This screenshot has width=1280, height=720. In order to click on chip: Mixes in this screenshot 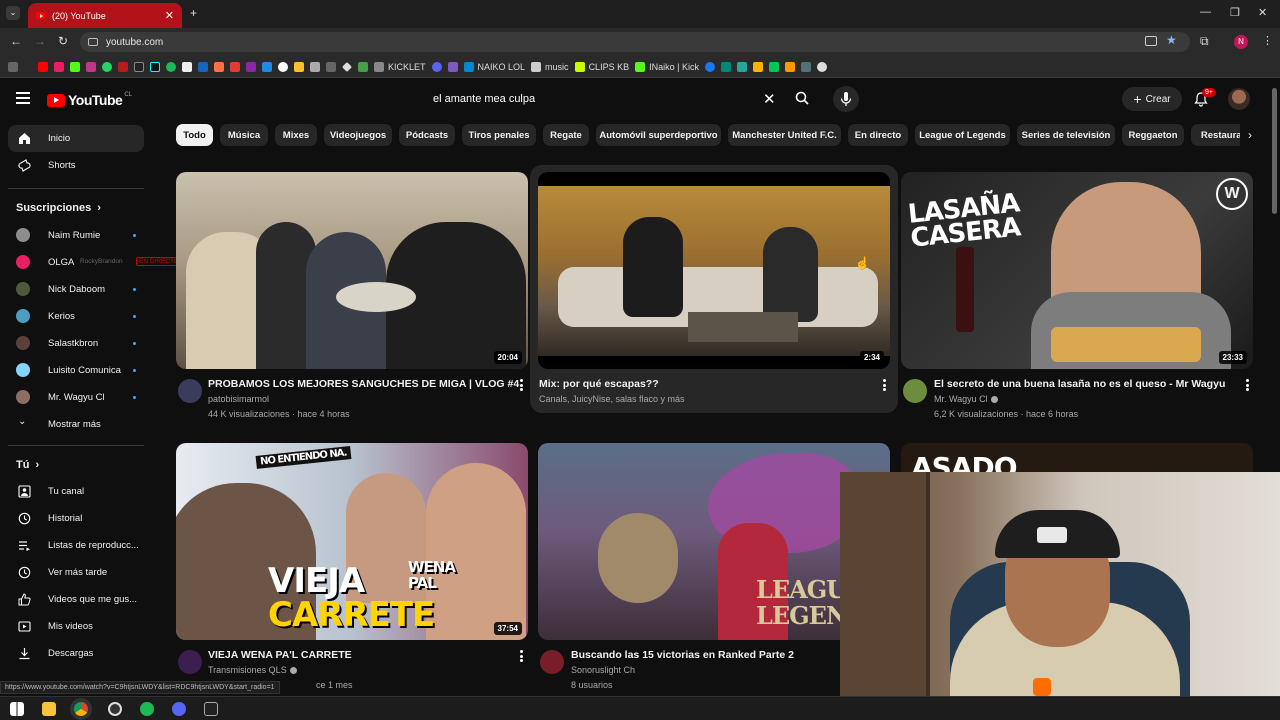, I will do `click(296, 135)`.